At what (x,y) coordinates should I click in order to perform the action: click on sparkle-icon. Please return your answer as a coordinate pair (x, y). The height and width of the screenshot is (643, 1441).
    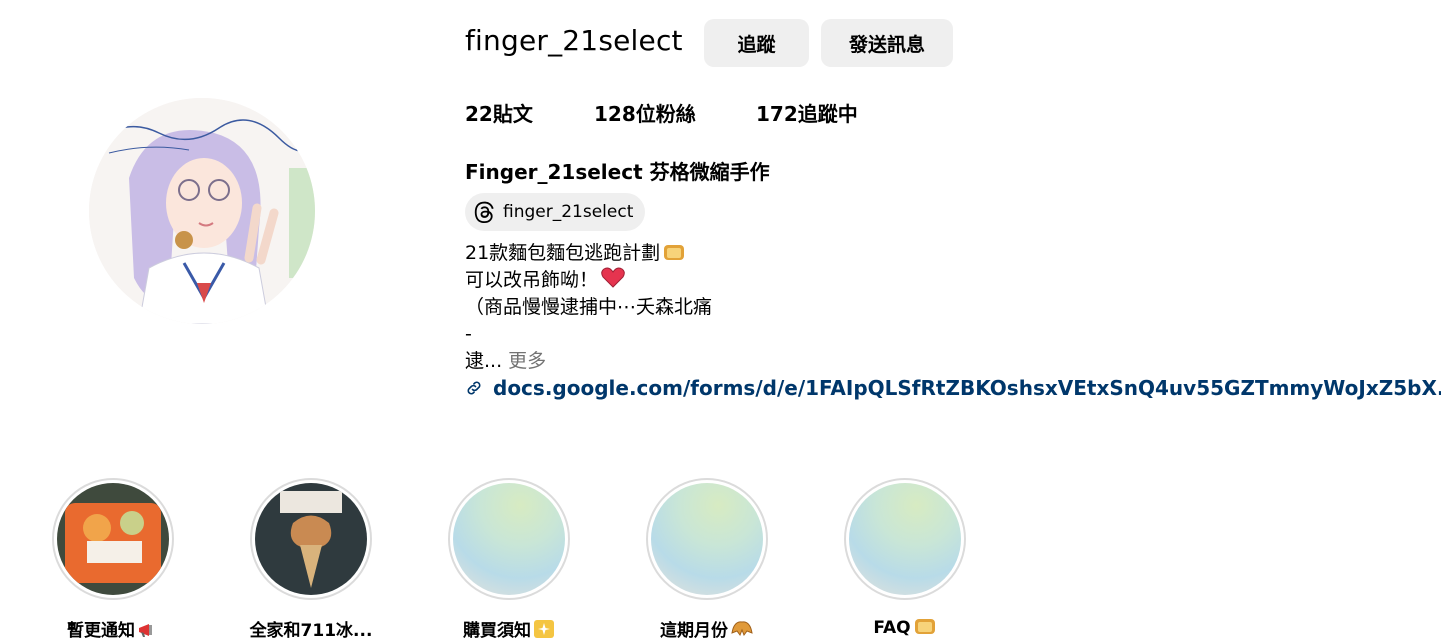
    Looking at the image, I should click on (544, 629).